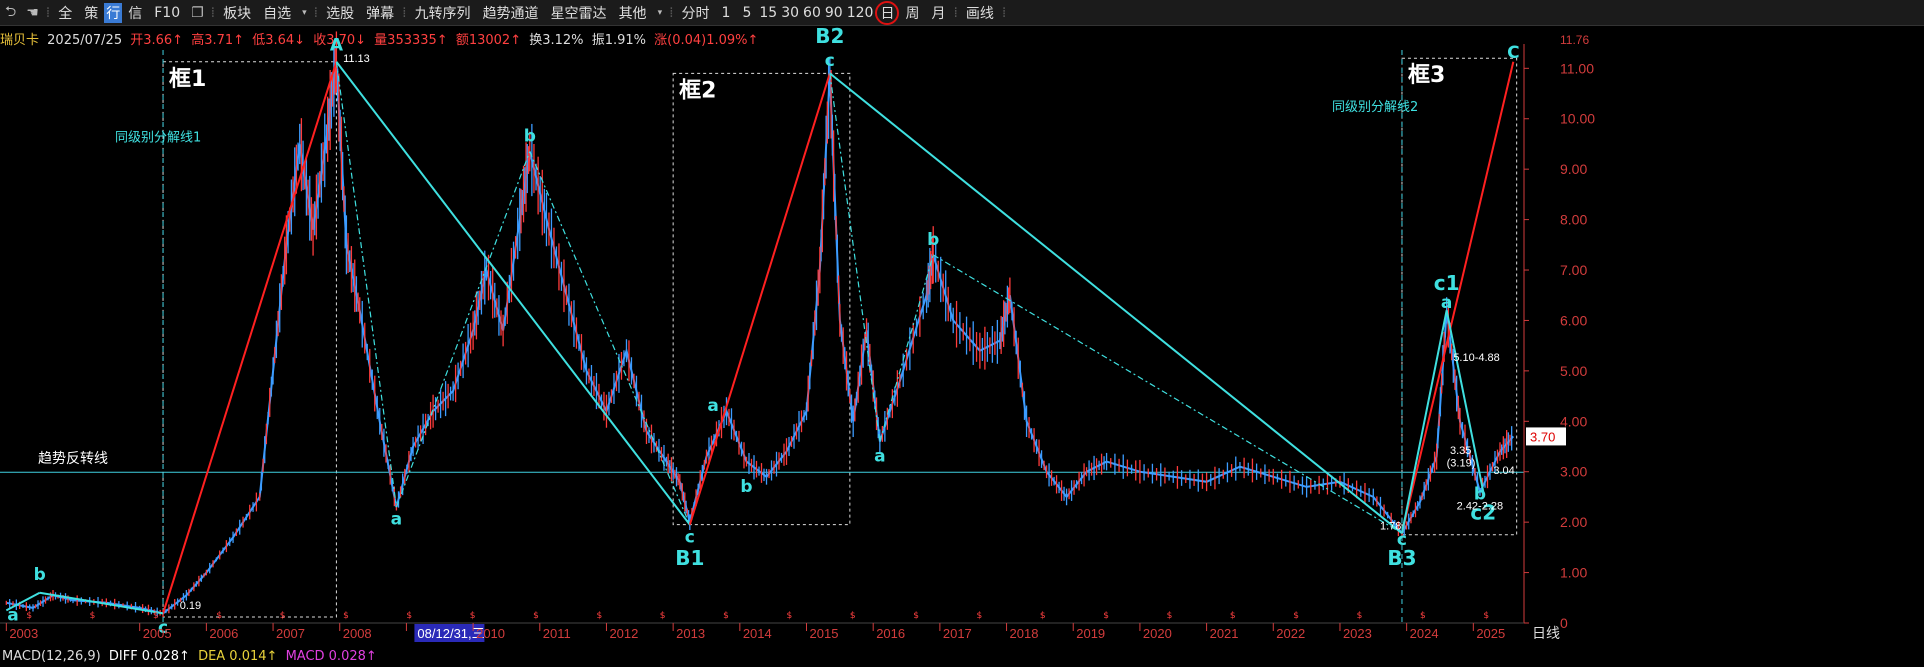  What do you see at coordinates (1024, 633) in the screenshot?
I see `x-tick-label: 2018` at bounding box center [1024, 633].